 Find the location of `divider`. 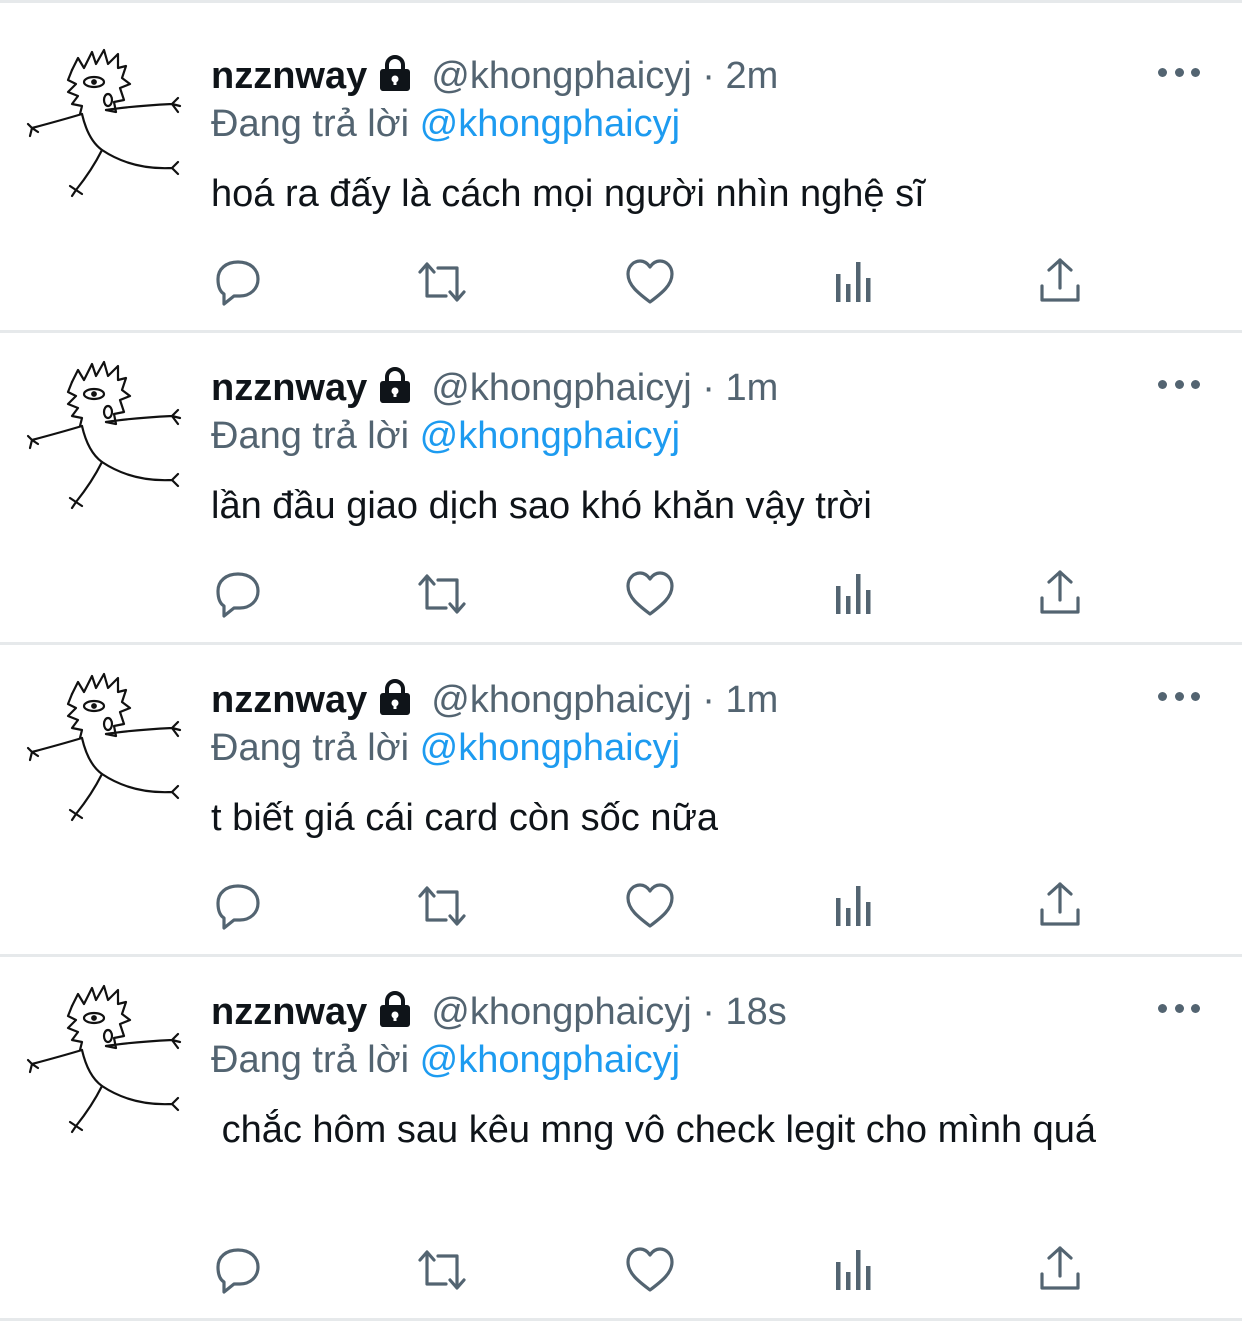

divider is located at coordinates (621, 1319).